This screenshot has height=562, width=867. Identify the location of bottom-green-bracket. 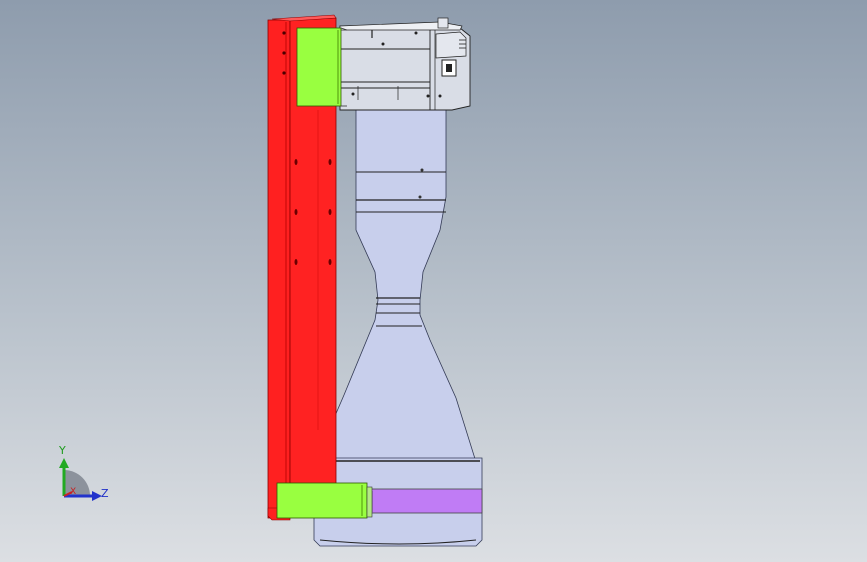
(324, 500).